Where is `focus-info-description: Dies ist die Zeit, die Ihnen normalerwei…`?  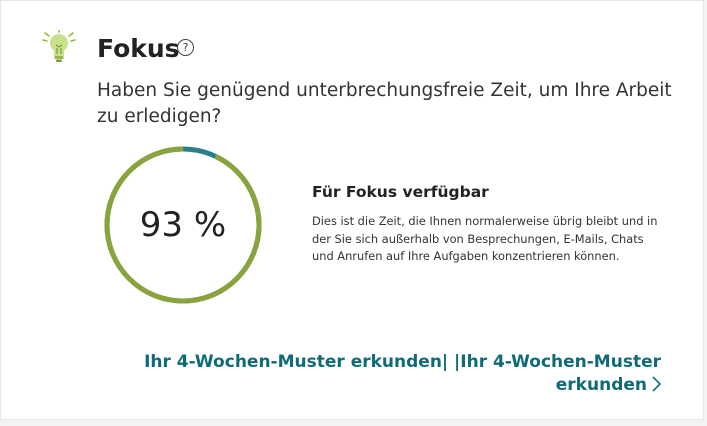
focus-info-description: Dies ist die Zeit, die Ihnen normalerwei… is located at coordinates (485, 238).